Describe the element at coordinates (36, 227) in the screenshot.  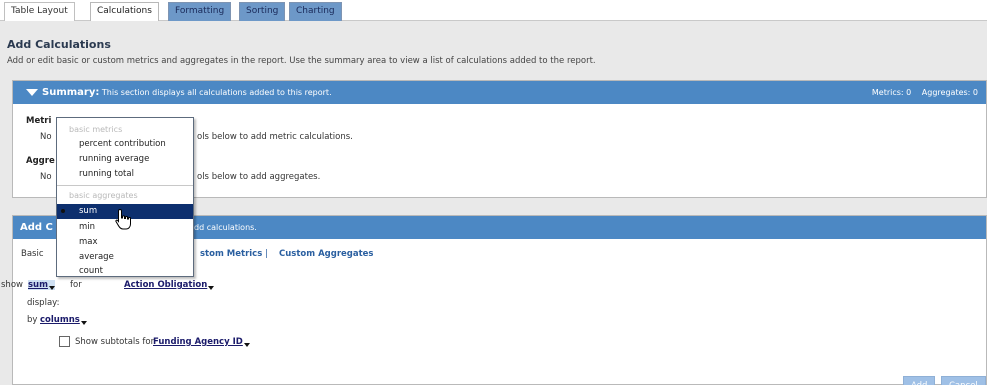
I see `add-calc-title: Add C` at that location.